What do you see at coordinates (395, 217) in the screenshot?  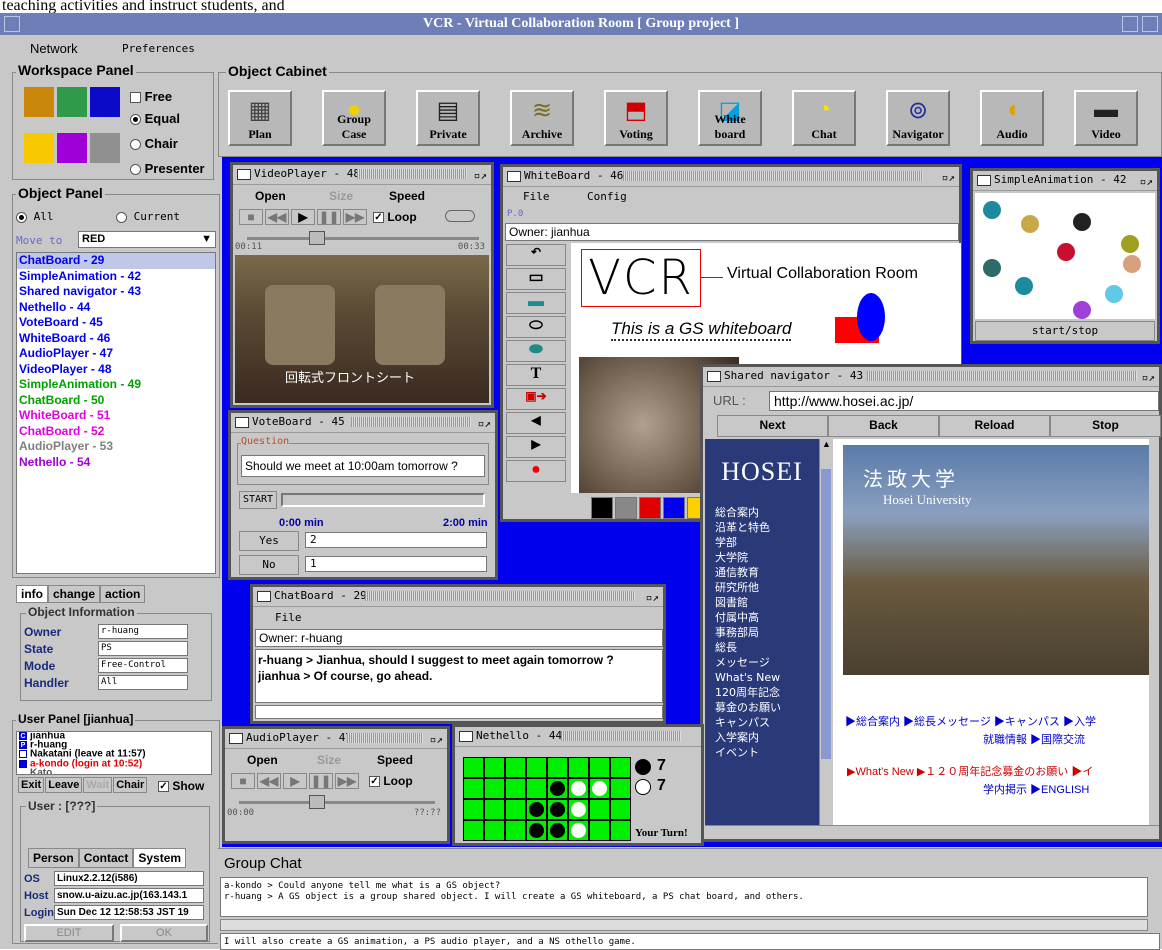 I see `video-loop: ✓ Loop` at bounding box center [395, 217].